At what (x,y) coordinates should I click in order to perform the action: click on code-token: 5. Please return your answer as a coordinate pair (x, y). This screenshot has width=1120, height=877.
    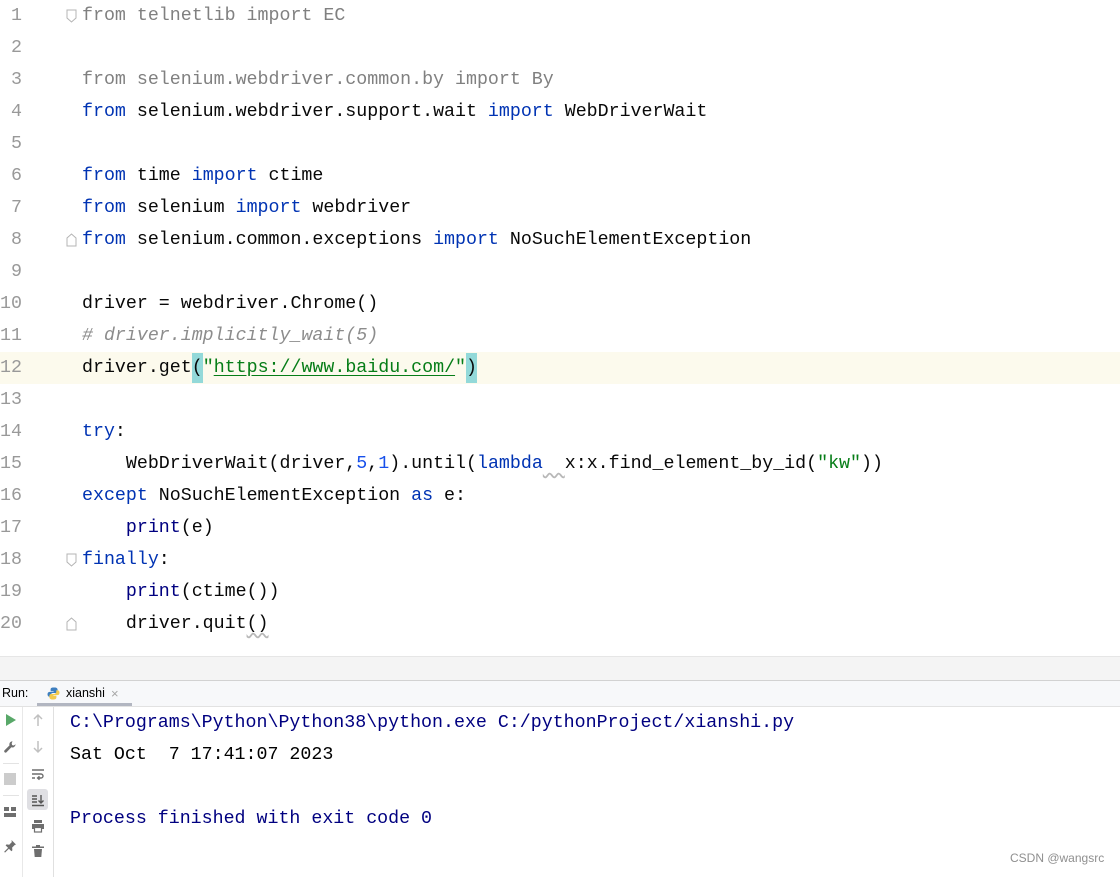
    Looking at the image, I should click on (362, 464).